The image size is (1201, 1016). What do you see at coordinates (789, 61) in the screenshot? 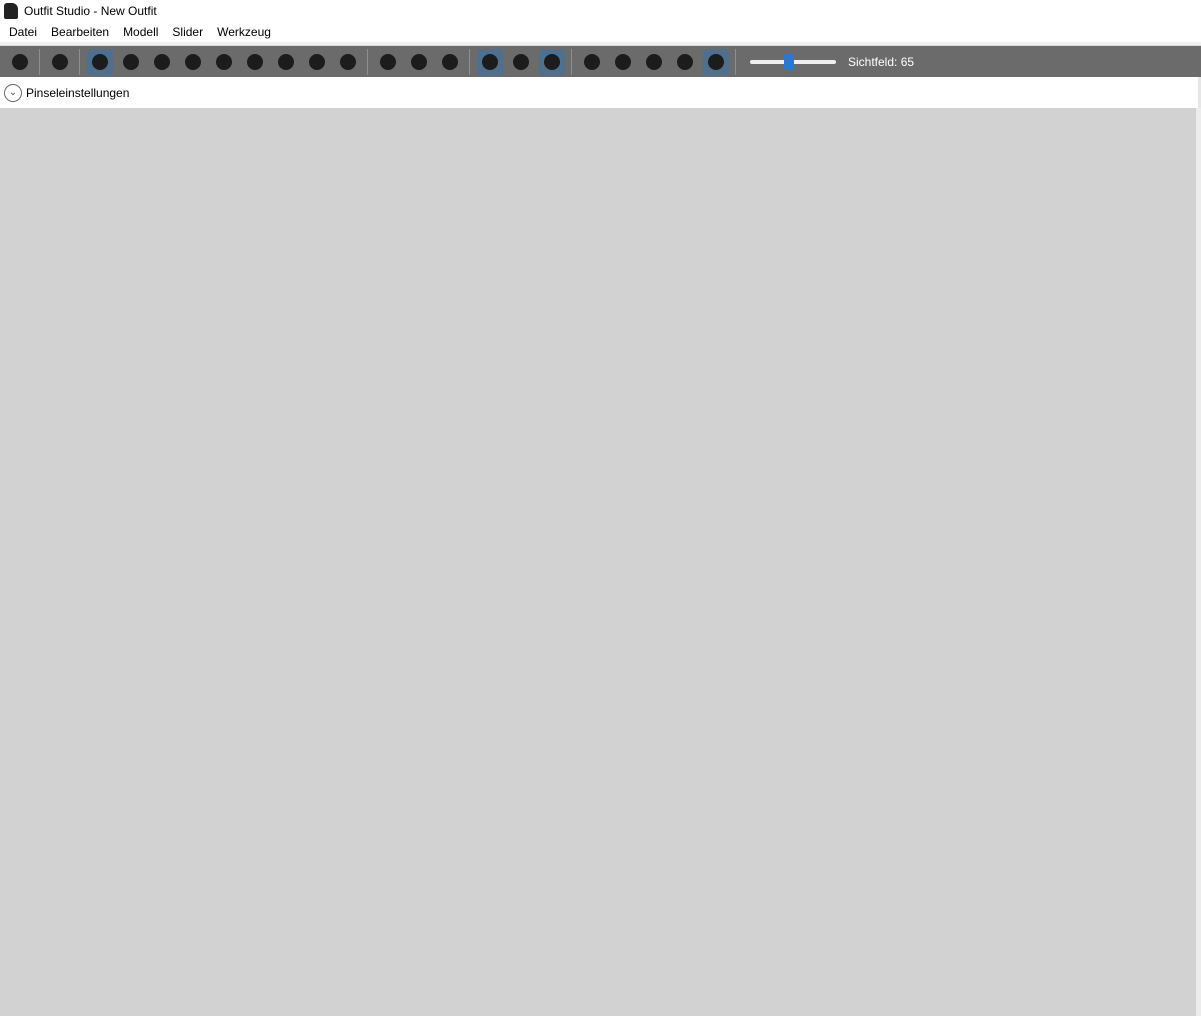
I see `fov-slider-thumb` at bounding box center [789, 61].